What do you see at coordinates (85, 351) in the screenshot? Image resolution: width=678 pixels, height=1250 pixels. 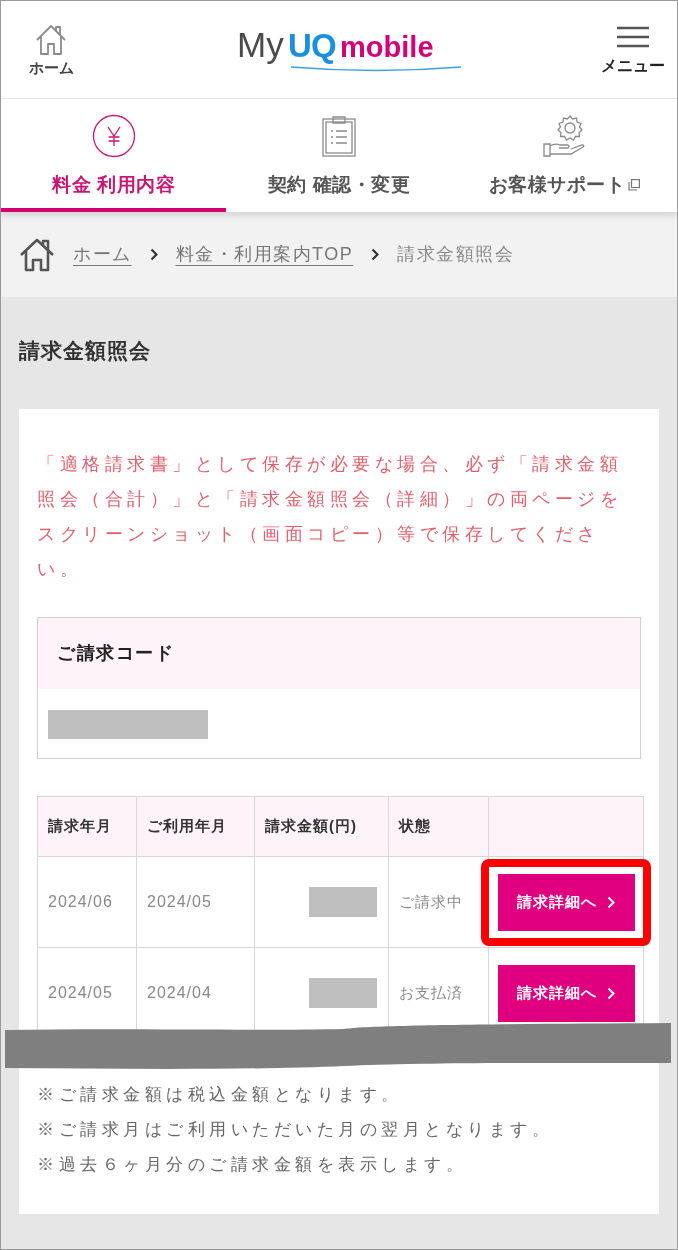 I see `page-title: 請求金額照会` at bounding box center [85, 351].